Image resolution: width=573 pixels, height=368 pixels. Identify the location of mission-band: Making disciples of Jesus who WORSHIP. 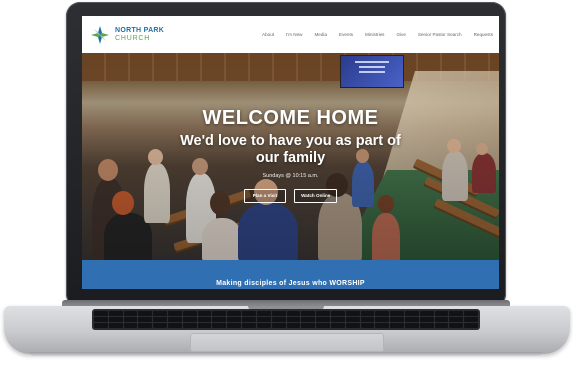
(290, 274).